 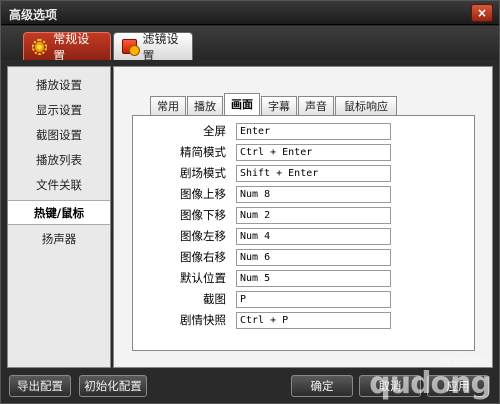 I want to click on hotkey-input-image-right: Num 6, so click(x=313, y=257).